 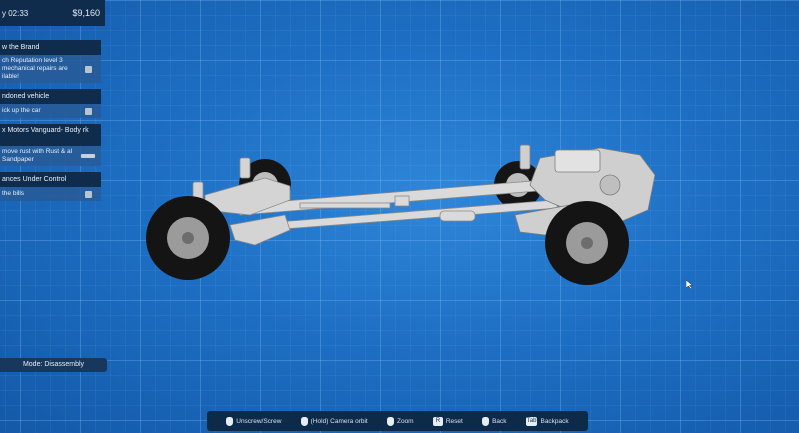 I want to click on task-item-label: move rust with Rust & al Sandpaper, so click(x=37, y=155).